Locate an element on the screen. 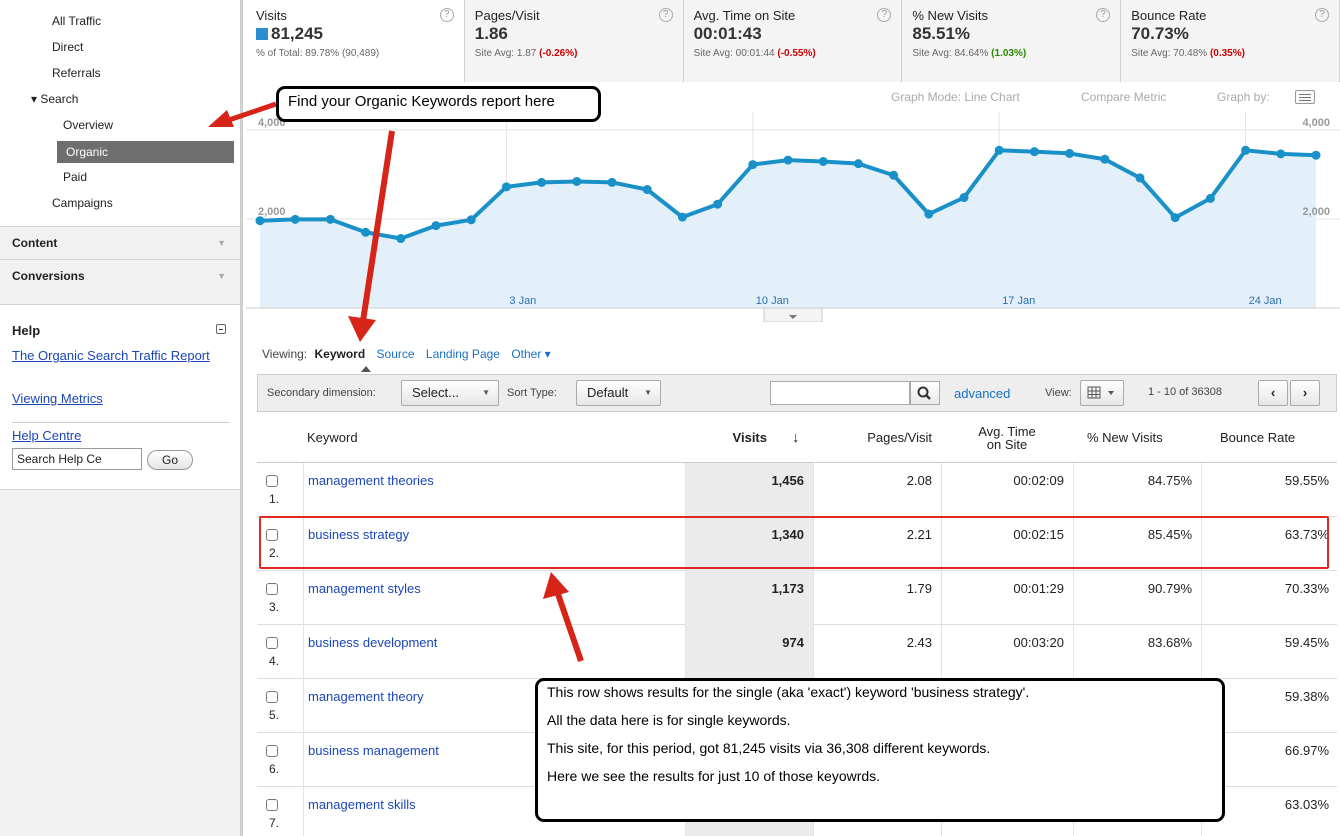 This screenshot has height=836, width=1340. row-number: 5. is located at coordinates (274, 715).